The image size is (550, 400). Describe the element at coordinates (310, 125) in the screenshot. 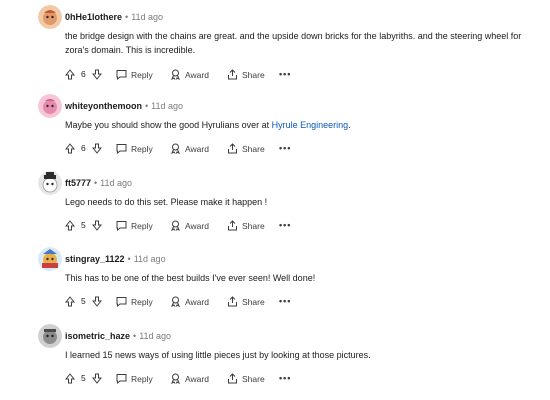

I see `hyrule-engineering-link: Hyrule Engineering` at that location.